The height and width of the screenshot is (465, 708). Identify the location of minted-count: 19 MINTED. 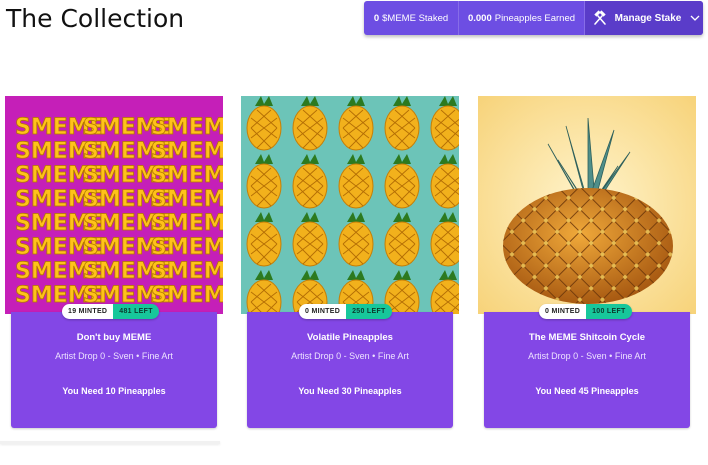
(88, 311).